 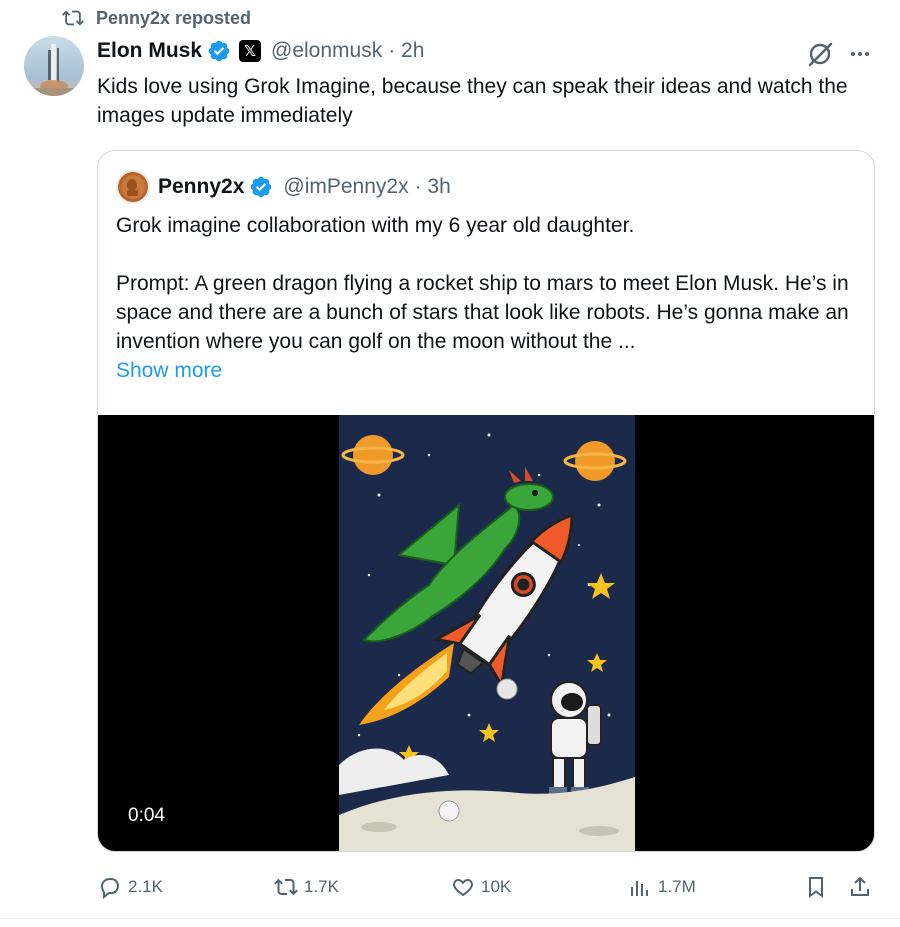 I want to click on repost-indicator: Penny2x reposted, so click(x=156, y=18).